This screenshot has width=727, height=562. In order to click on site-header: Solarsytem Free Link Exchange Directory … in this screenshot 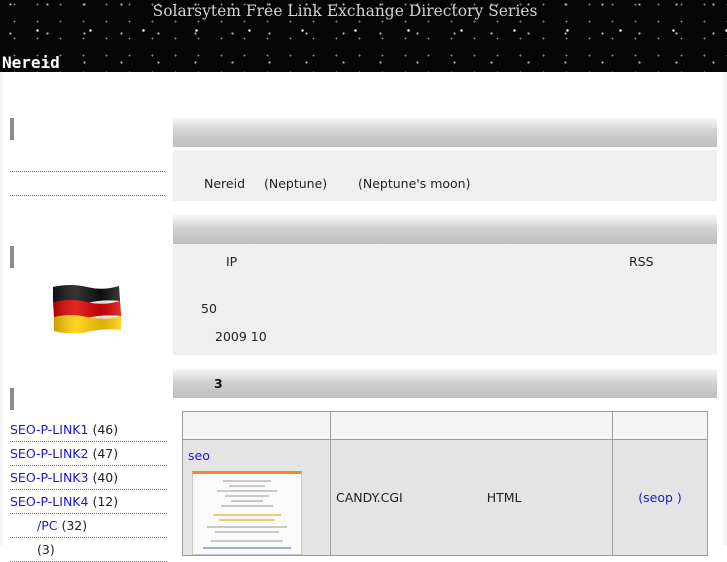, I will do `click(363, 36)`.